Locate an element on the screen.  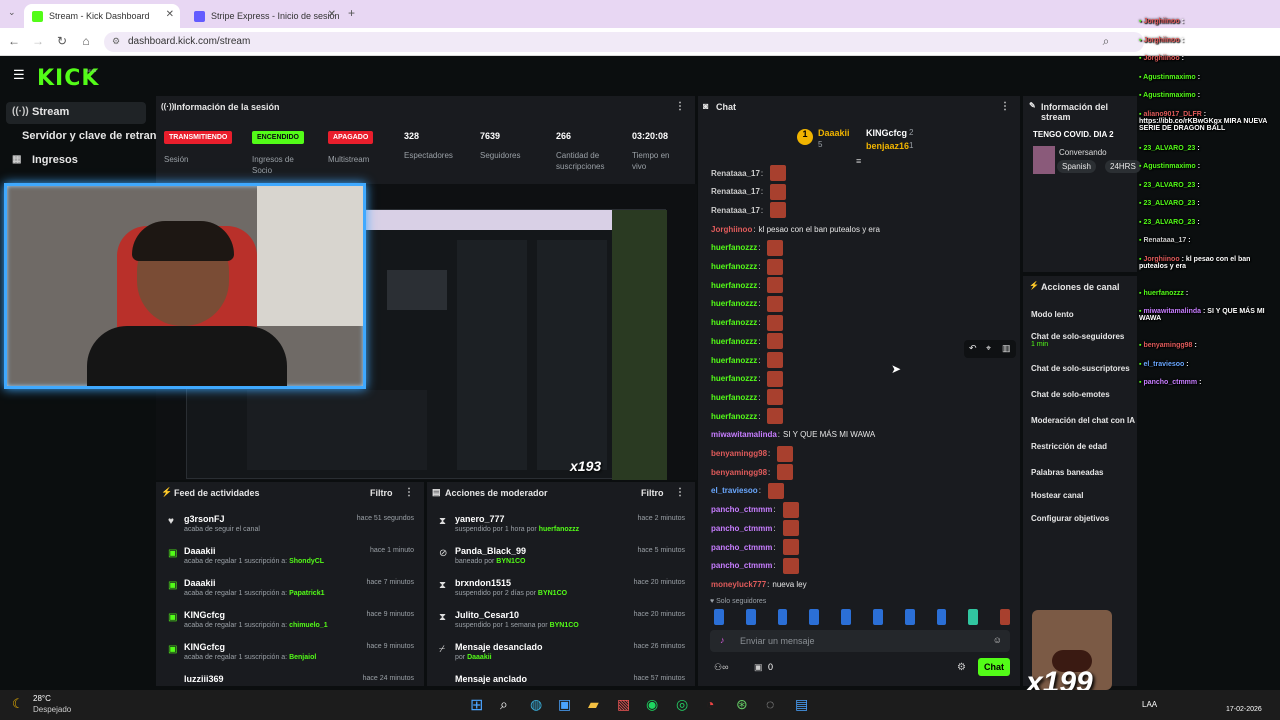
obs-icon: ◌ is located at coordinates (770, 704).